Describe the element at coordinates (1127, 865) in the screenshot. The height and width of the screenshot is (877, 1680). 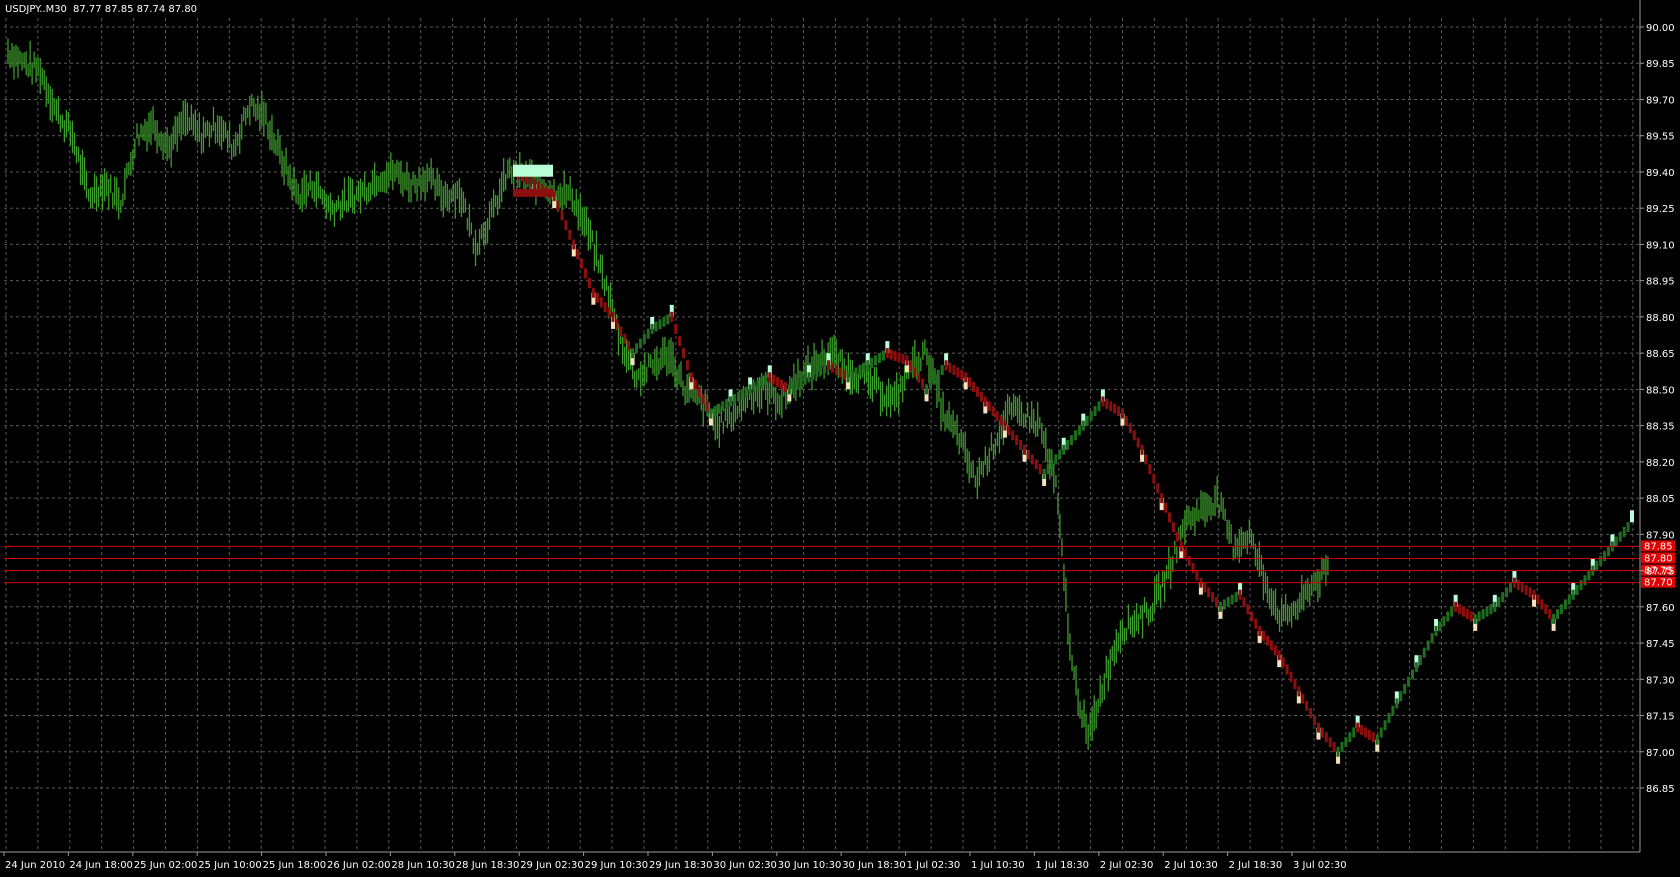
I see `x-tick-label: 2 Jul 02:30` at that location.